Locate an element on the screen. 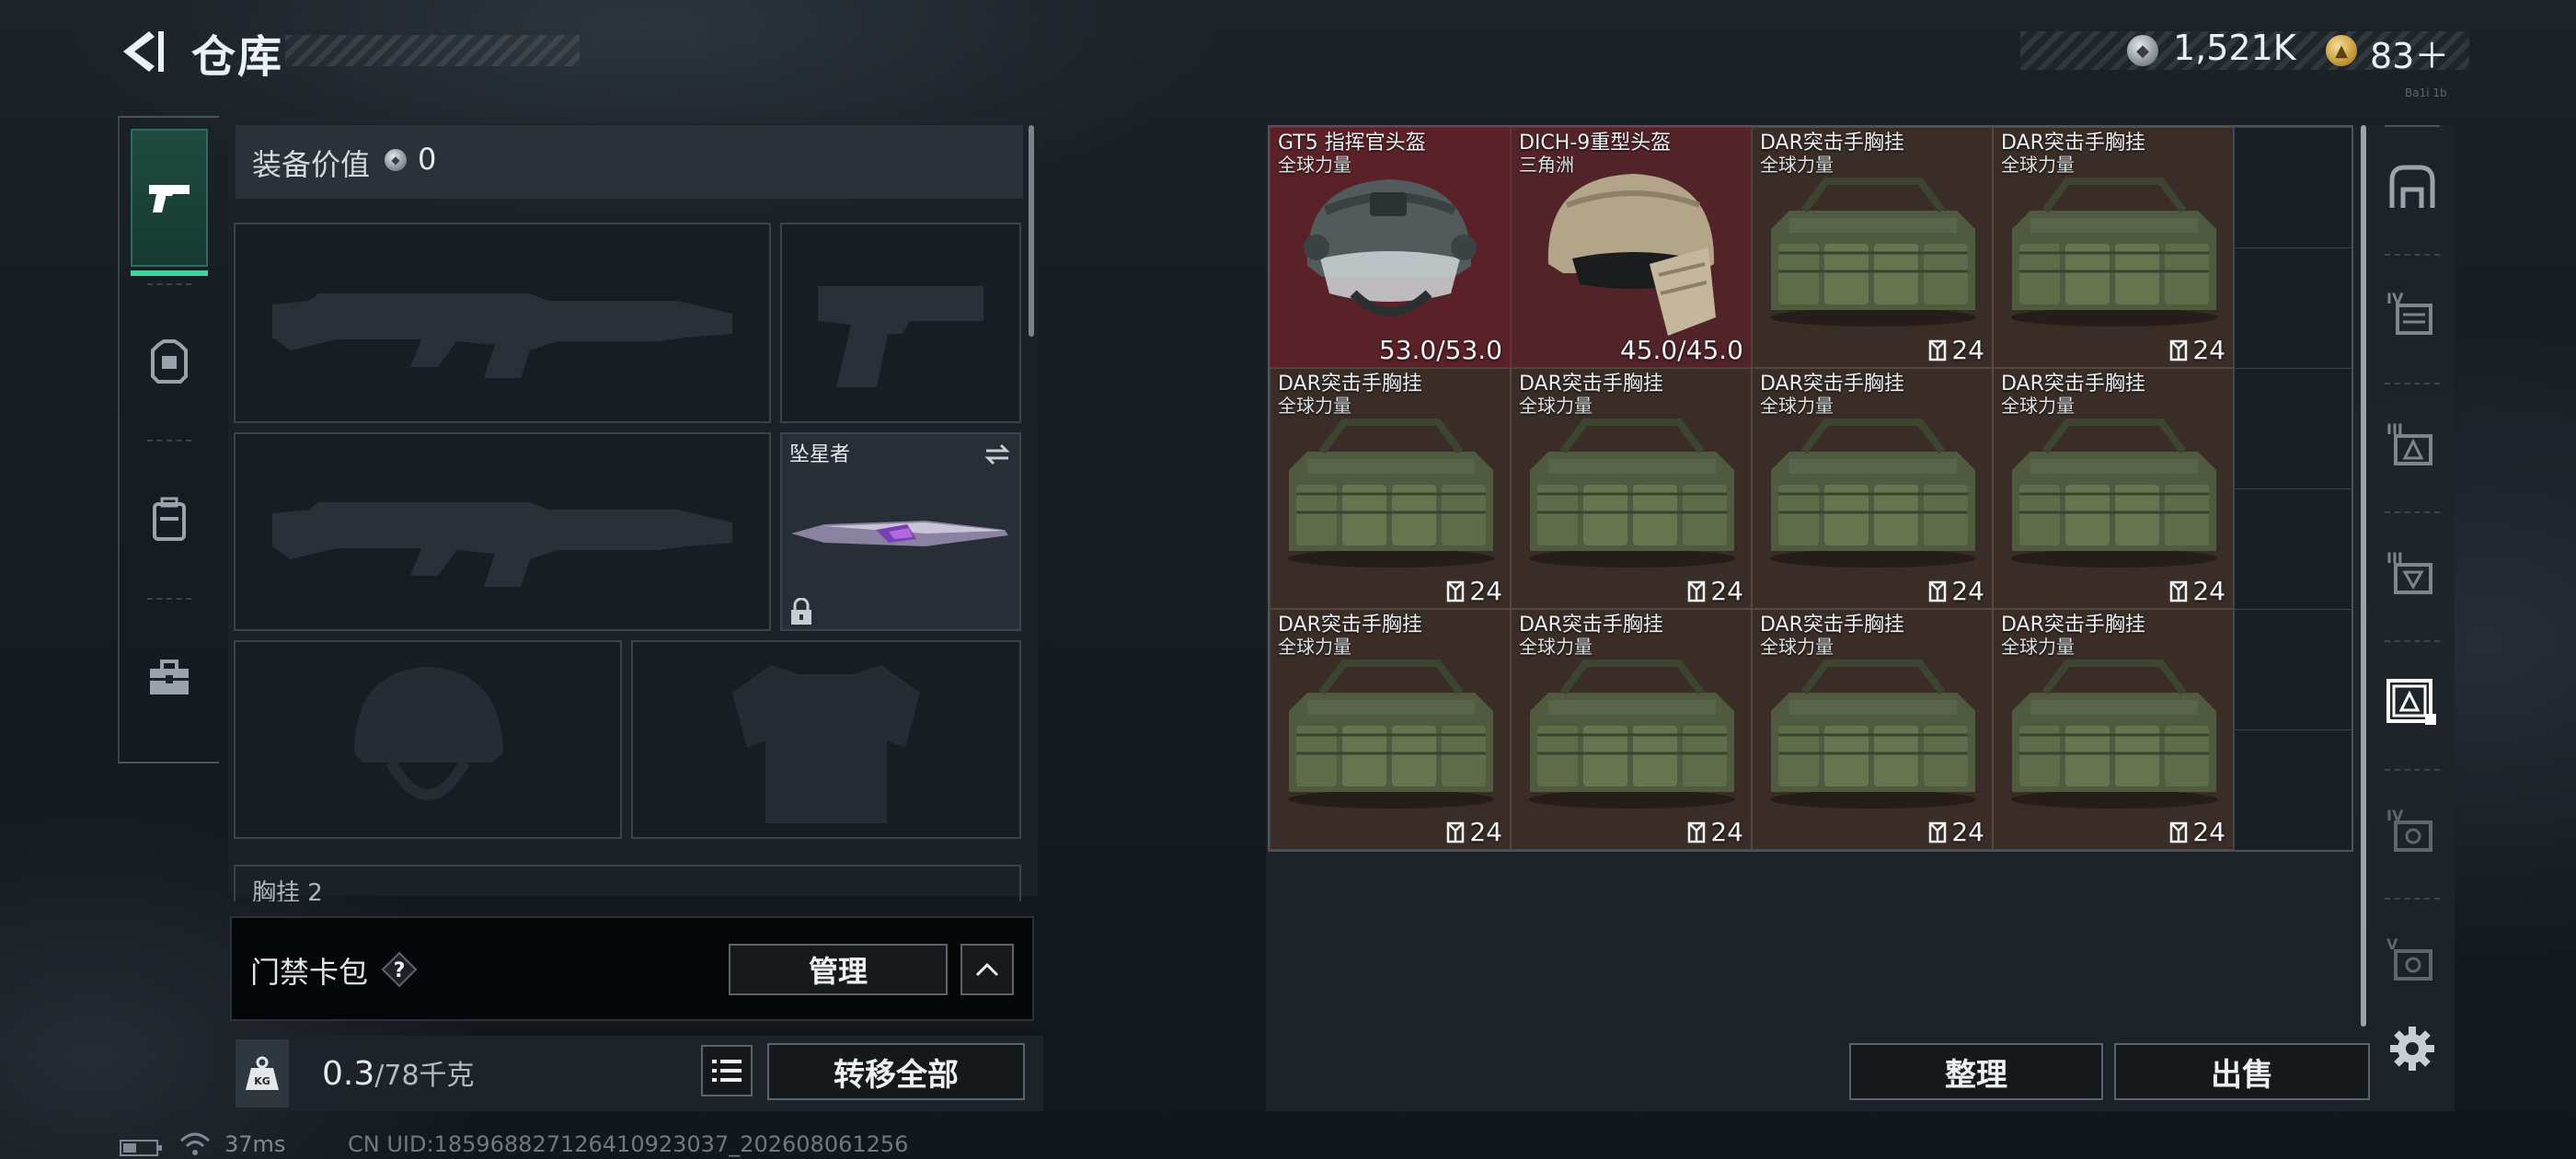  body-armor-slot is located at coordinates (826, 739).